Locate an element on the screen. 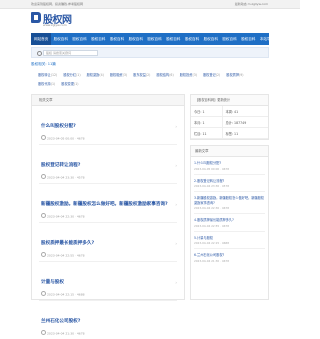 The height and width of the screenshot is (339, 320). article-meta: 2023-04-04 22:15 · 4688 is located at coordinates (63, 294).